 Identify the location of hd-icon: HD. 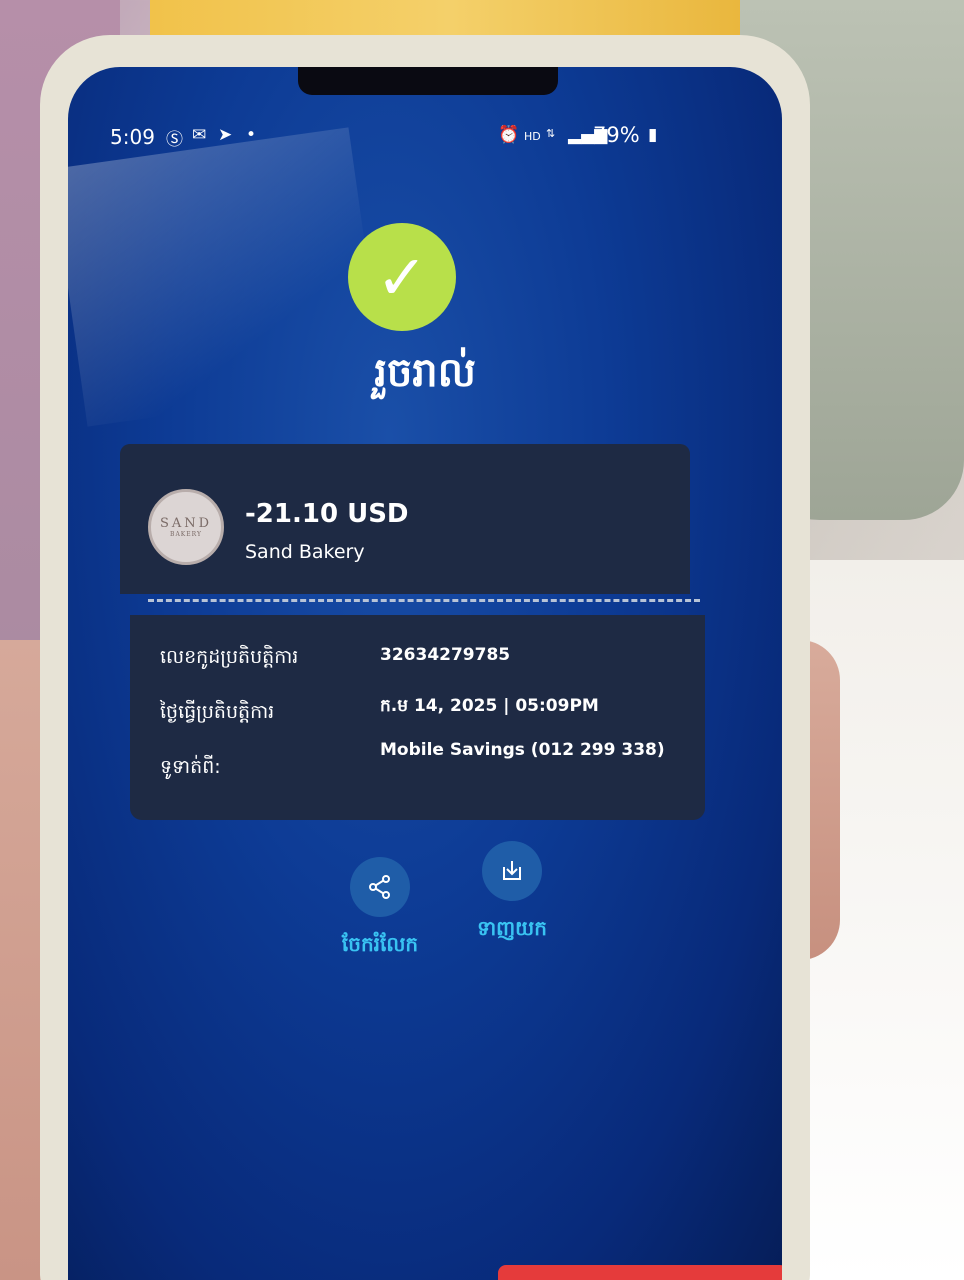
(532, 136).